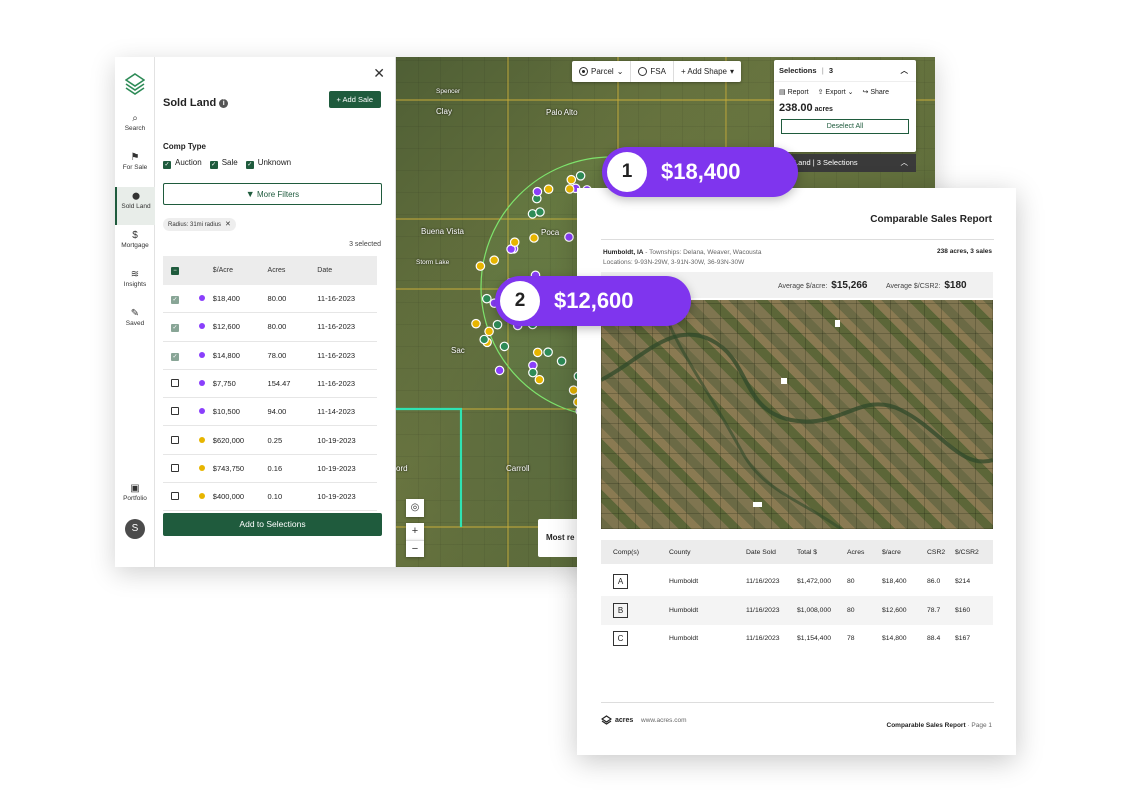 The image size is (1130, 812). Describe the element at coordinates (894, 581) in the screenshot. I see `price-per-acre: $18,400` at that location.